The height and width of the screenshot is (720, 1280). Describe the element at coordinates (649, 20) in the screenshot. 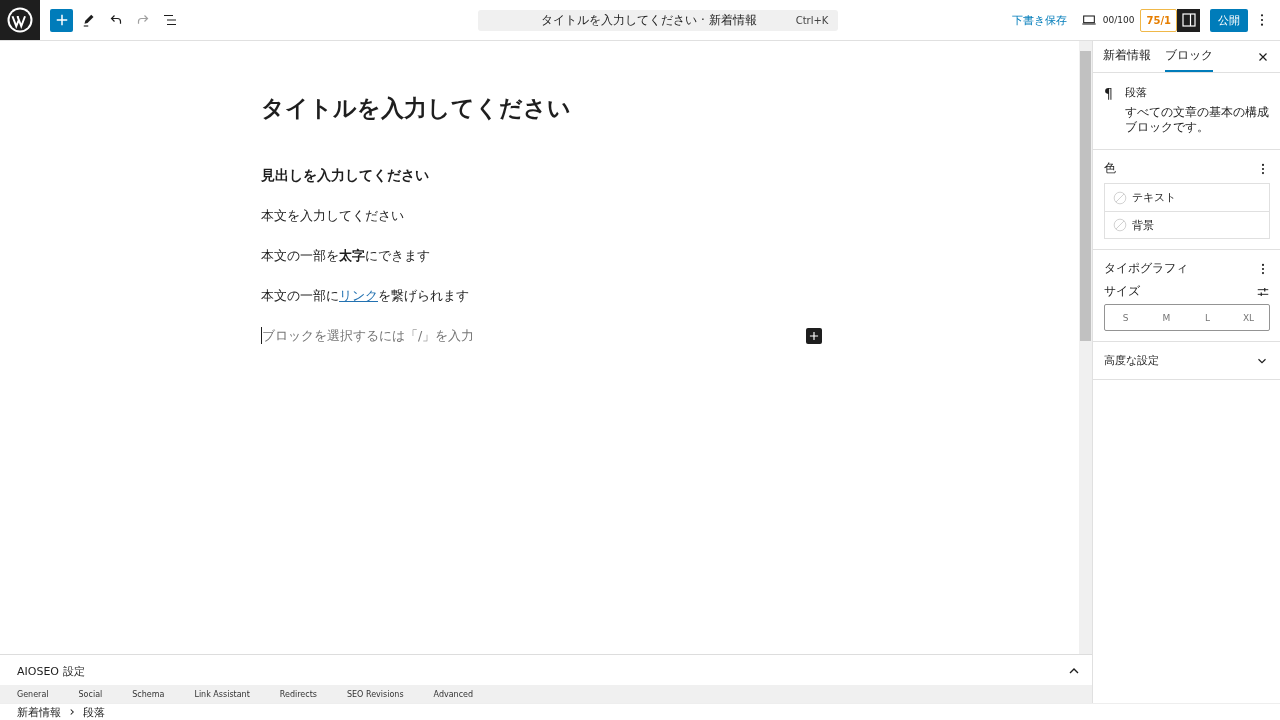

I see `document-title: タイトルを入力してください · 新着情報` at that location.